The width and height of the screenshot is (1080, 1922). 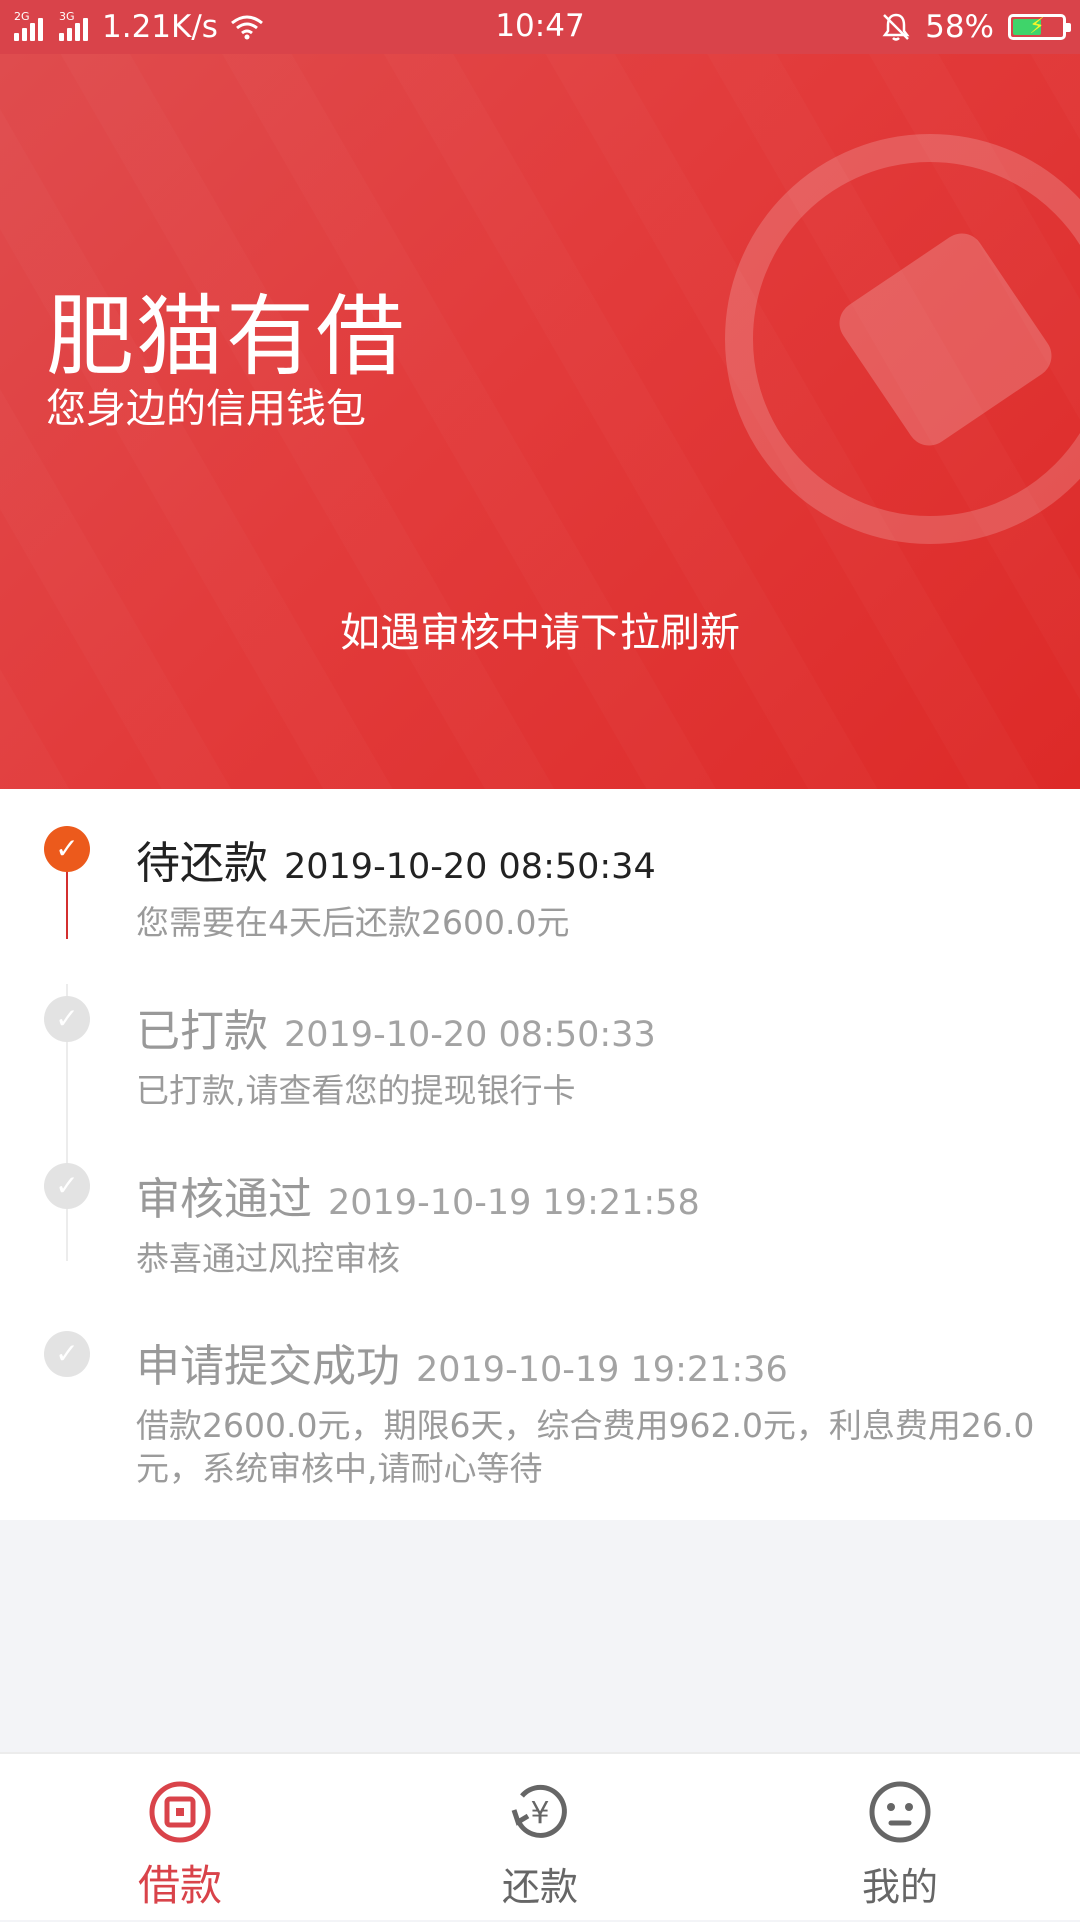 I want to click on bottom-tab-bar: 借款 ¥ 还款 我的, so click(x=540, y=1836).